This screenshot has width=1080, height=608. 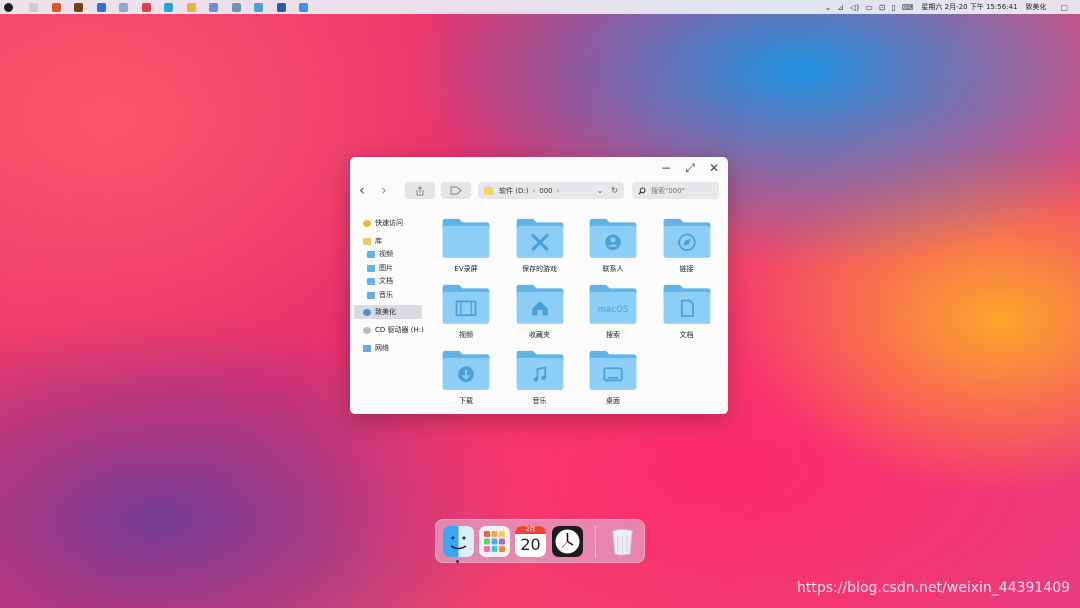 I want to click on monitor-app-icon, so click(x=123, y=7).